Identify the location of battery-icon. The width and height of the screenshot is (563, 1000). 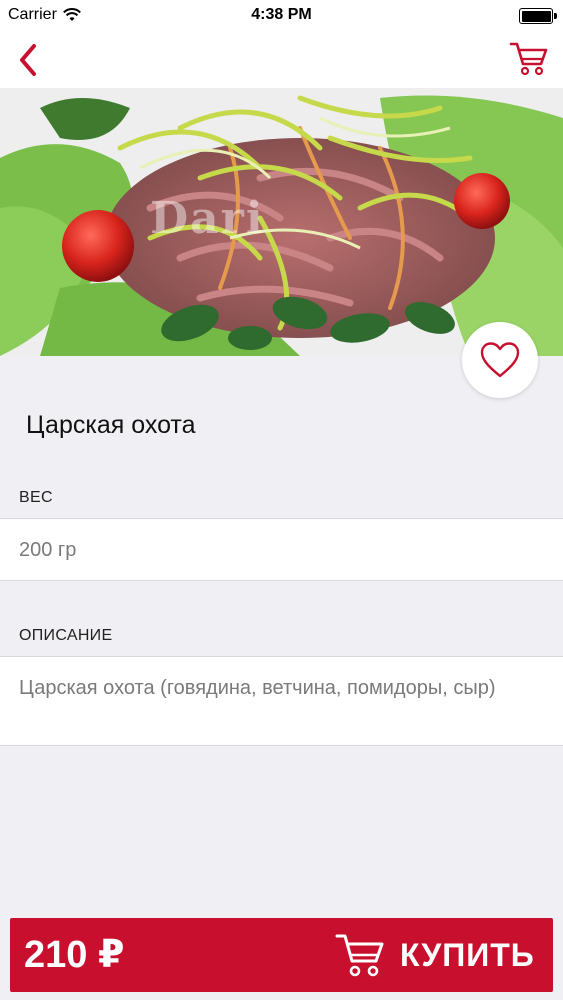
(538, 16).